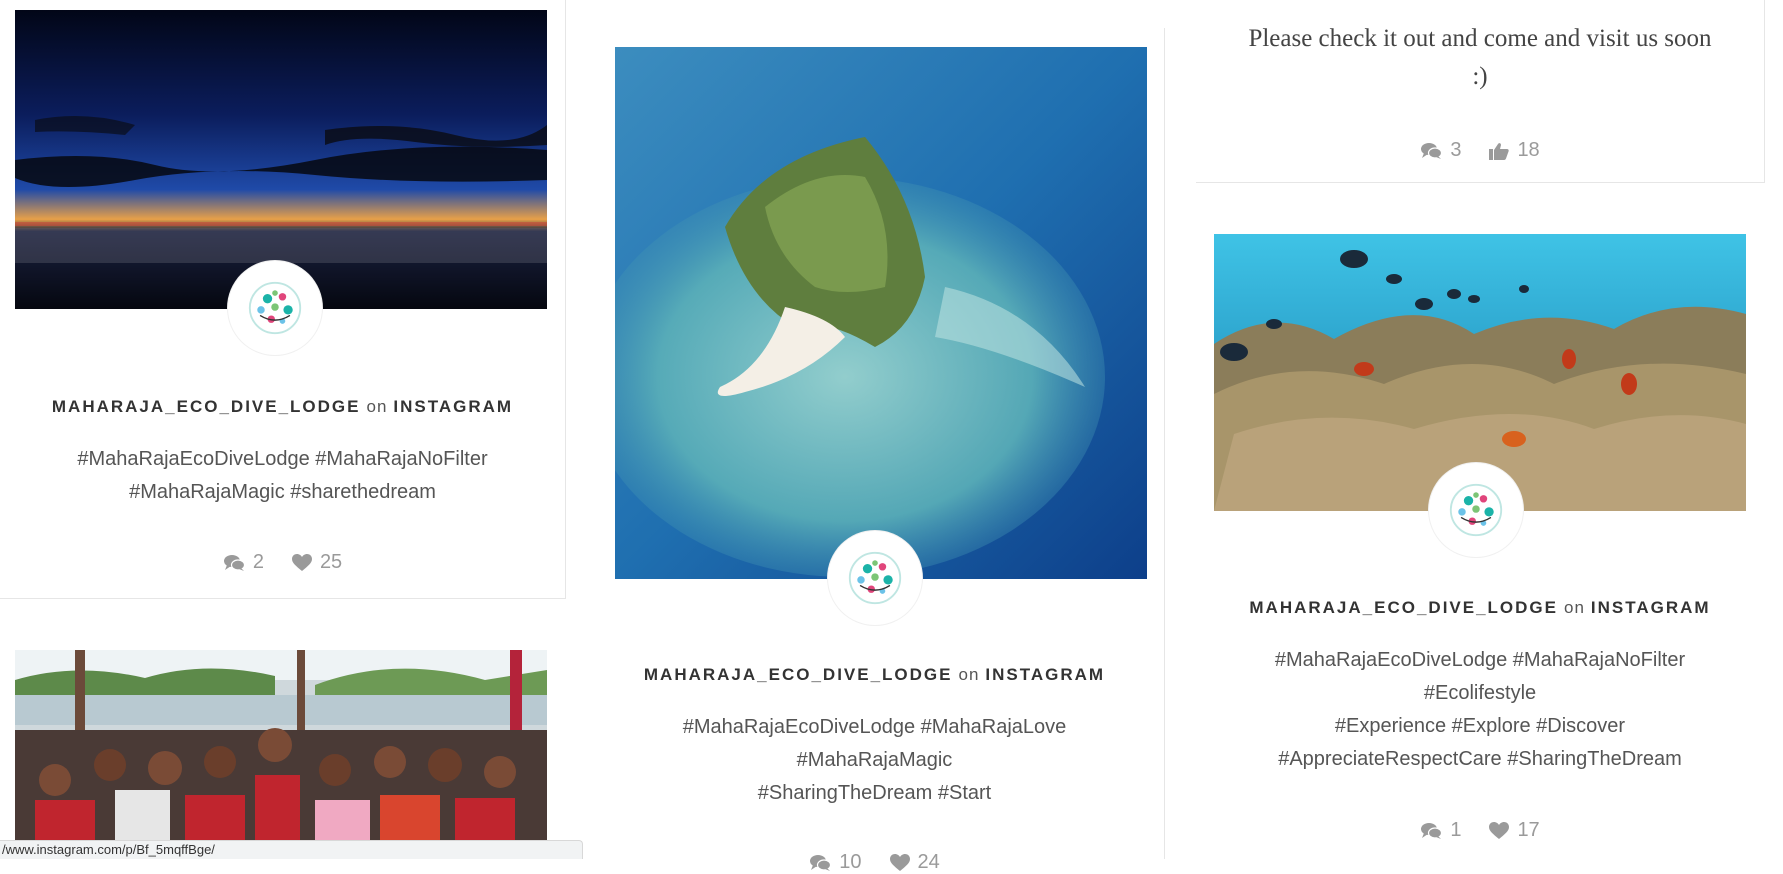  Describe the element at coordinates (928, 862) in the screenshot. I see `like-count: 24` at that location.